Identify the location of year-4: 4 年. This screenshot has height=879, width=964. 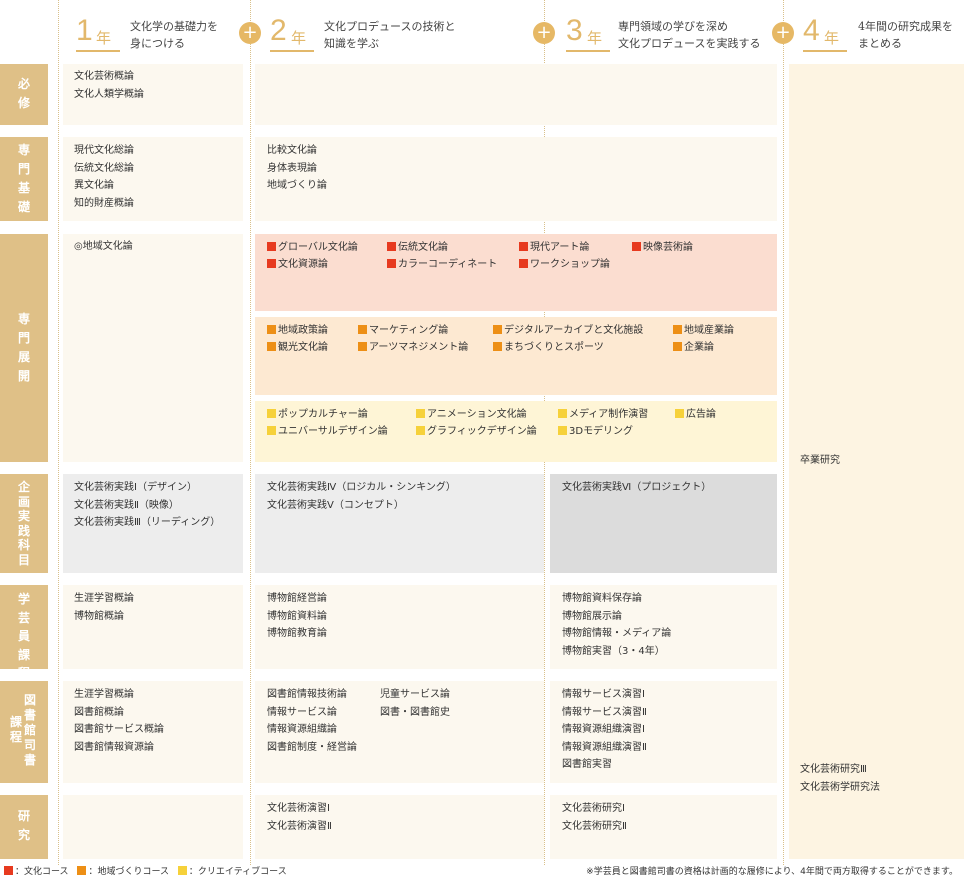
(825, 34).